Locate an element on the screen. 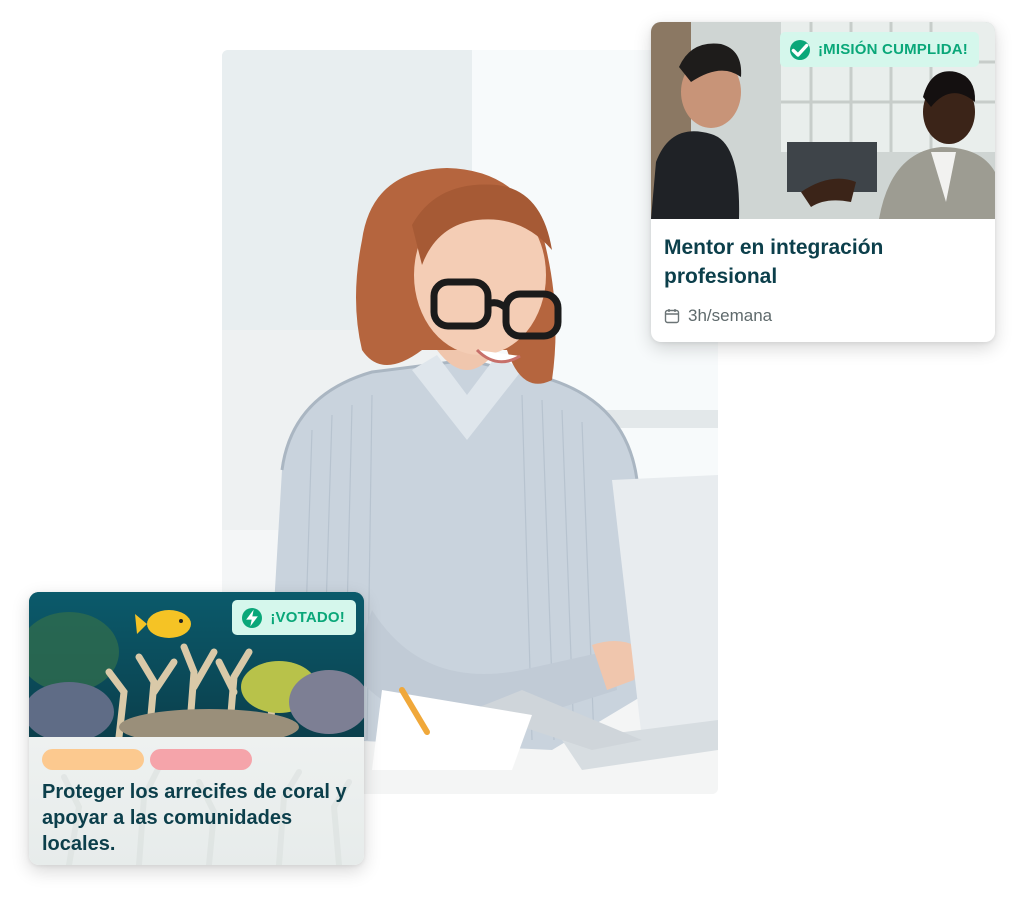  mission-title: Mentor en integración profesional is located at coordinates (774, 262).